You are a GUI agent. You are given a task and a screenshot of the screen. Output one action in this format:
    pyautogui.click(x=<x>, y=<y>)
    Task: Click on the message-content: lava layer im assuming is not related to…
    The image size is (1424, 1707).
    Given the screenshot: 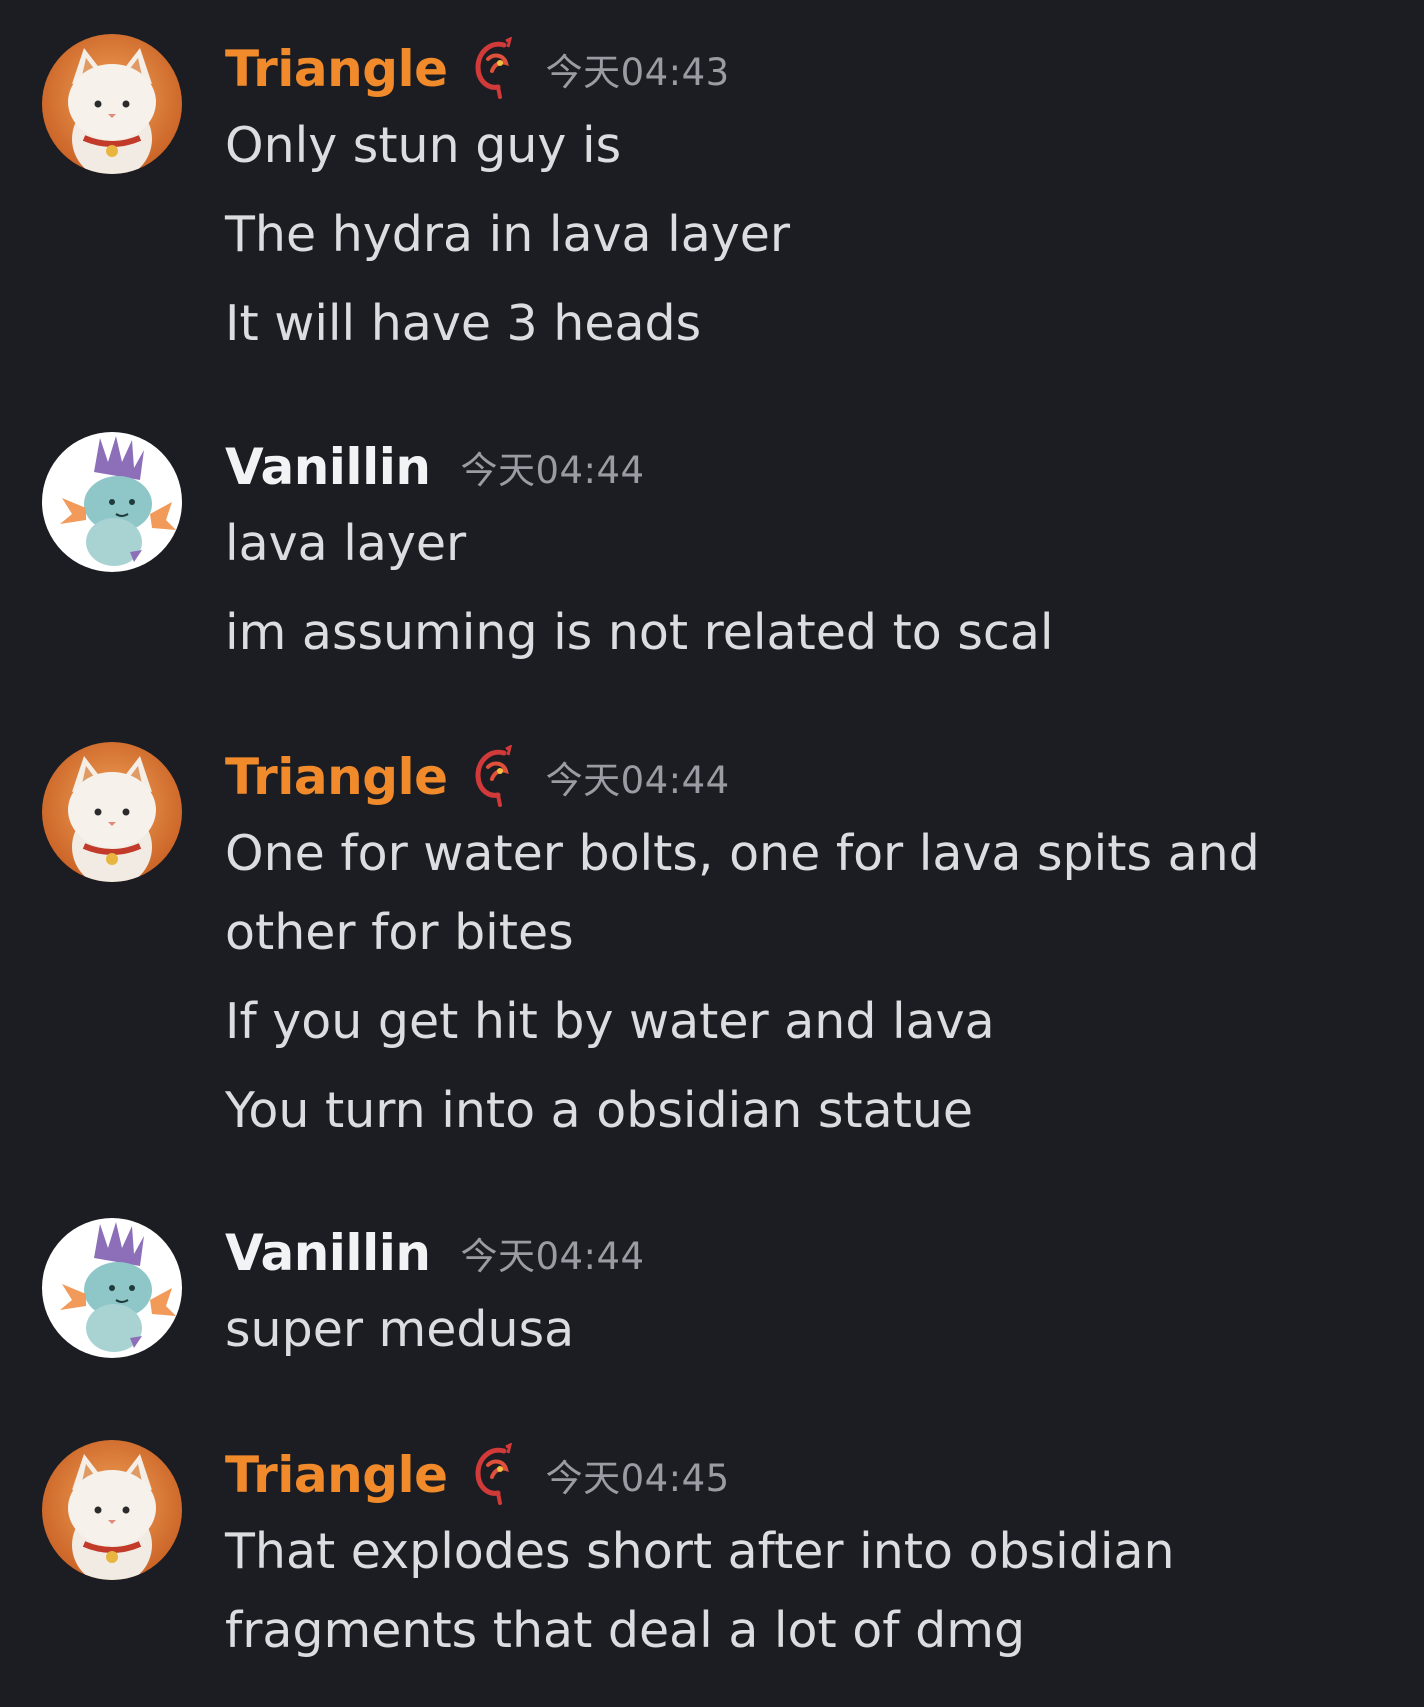 What is the action you would take?
    pyautogui.click(x=812, y=593)
    